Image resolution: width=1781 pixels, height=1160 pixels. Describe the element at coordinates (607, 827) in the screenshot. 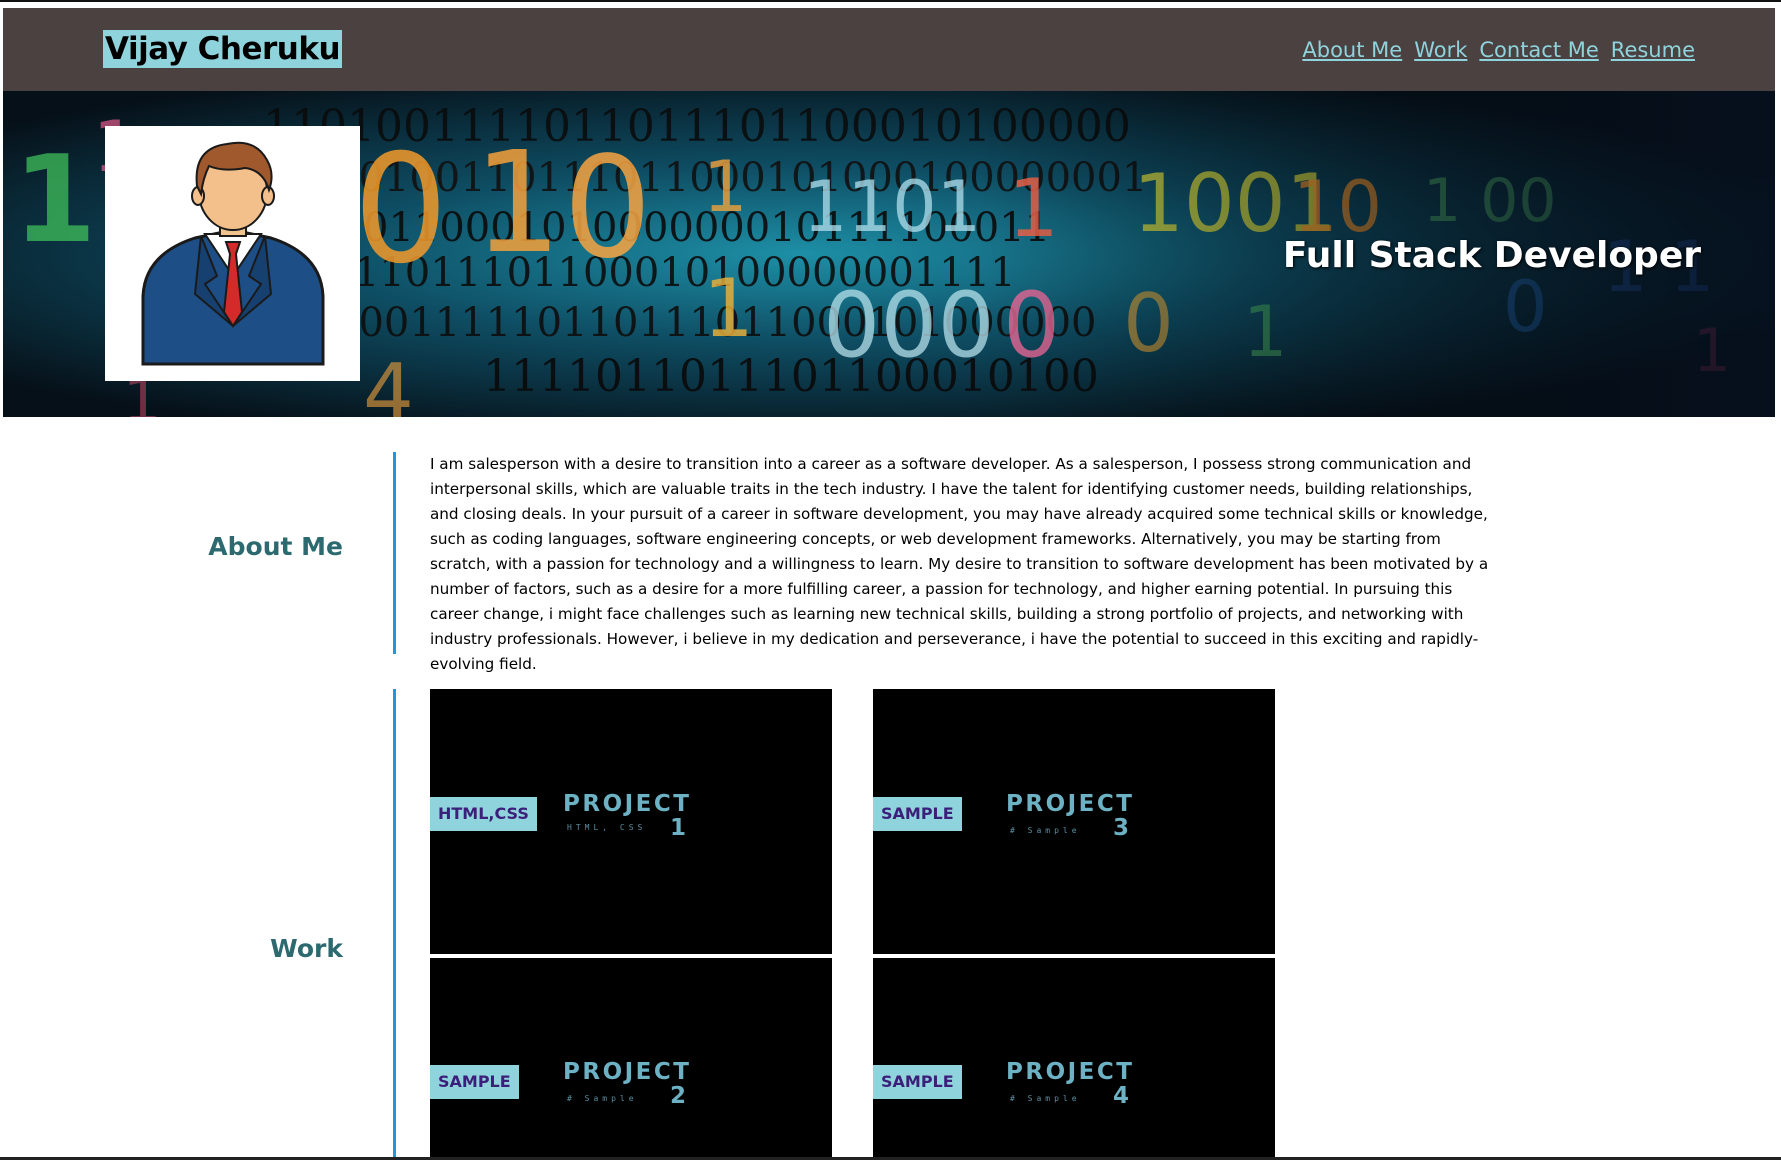

I see `project-subtitle: HTML, CSS` at that location.